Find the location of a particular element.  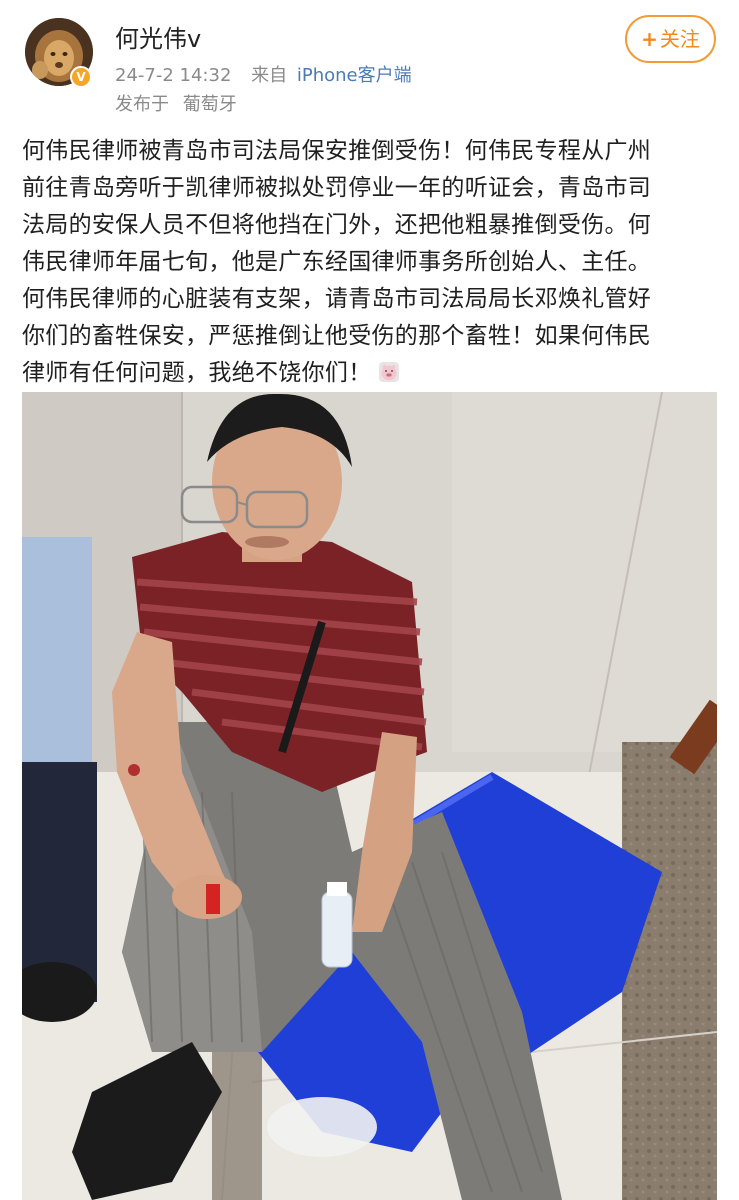

pig-face-icon is located at coordinates (388, 372).